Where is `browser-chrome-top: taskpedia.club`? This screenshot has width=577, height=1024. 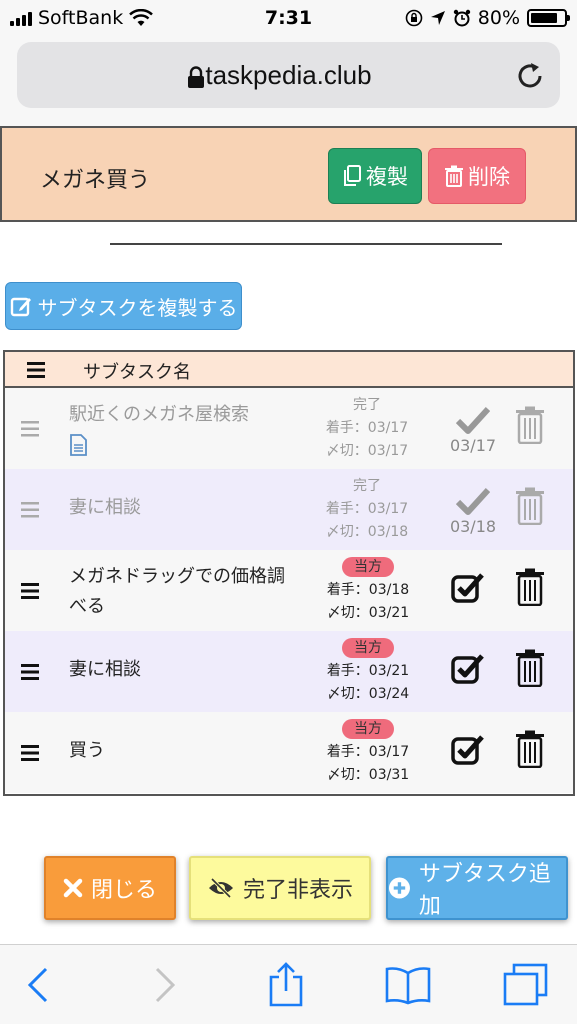 browser-chrome-top: taskpedia.club is located at coordinates (288, 81).